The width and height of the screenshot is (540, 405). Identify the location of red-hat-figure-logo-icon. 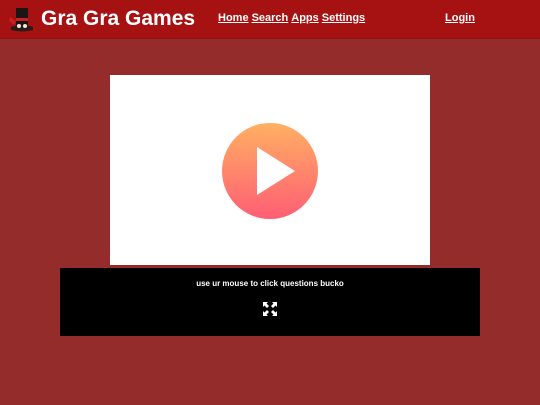
(22, 19).